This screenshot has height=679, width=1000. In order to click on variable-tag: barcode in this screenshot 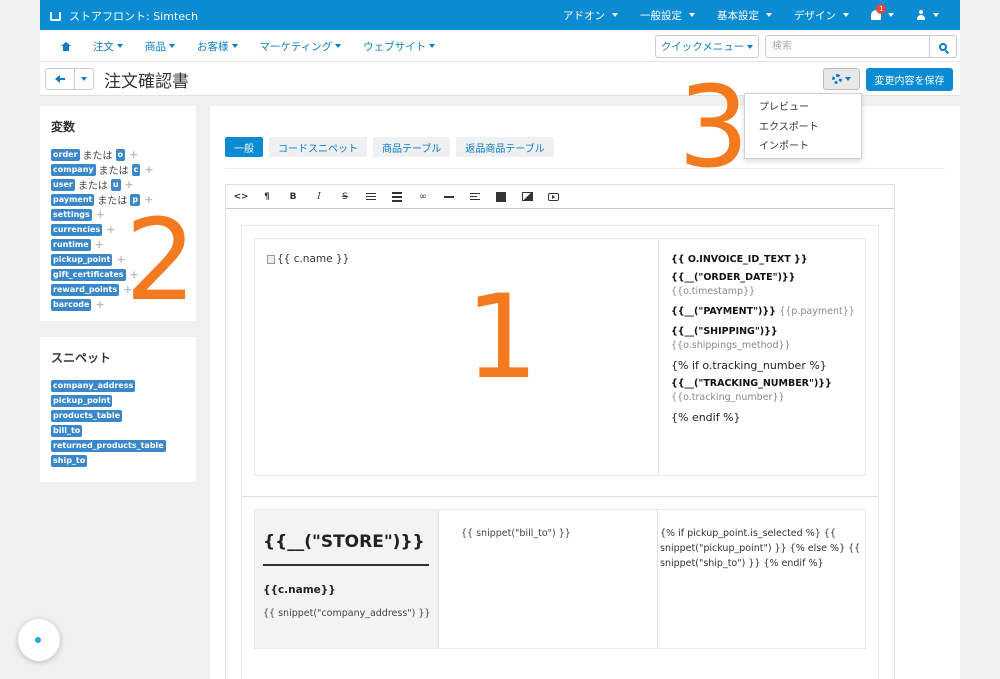, I will do `click(71, 304)`.